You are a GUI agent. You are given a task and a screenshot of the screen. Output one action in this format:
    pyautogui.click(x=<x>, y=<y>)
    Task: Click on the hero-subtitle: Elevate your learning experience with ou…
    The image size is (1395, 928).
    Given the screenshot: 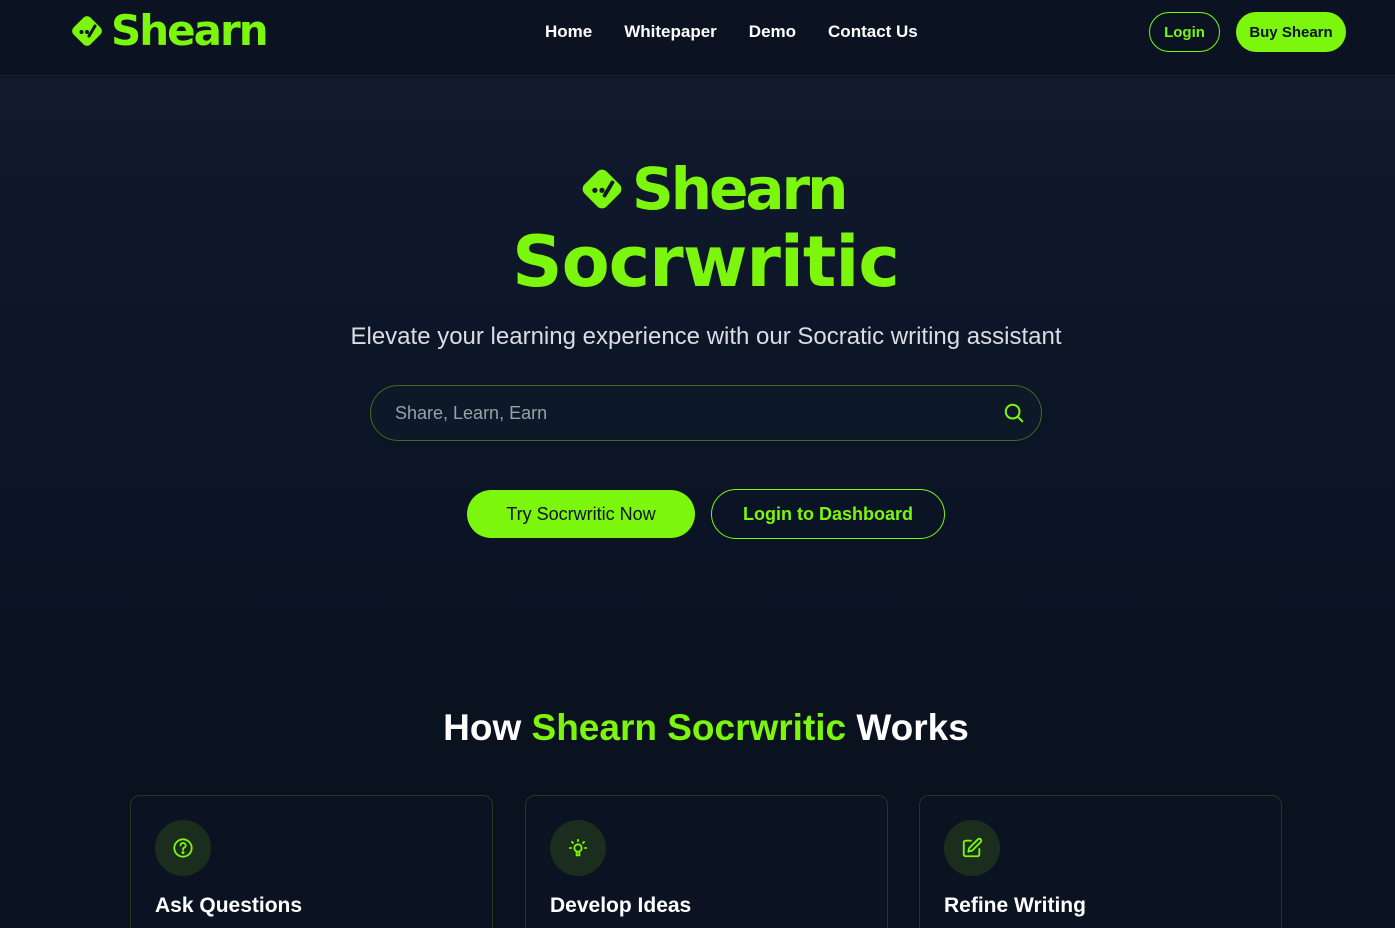 What is the action you would take?
    pyautogui.click(x=706, y=336)
    